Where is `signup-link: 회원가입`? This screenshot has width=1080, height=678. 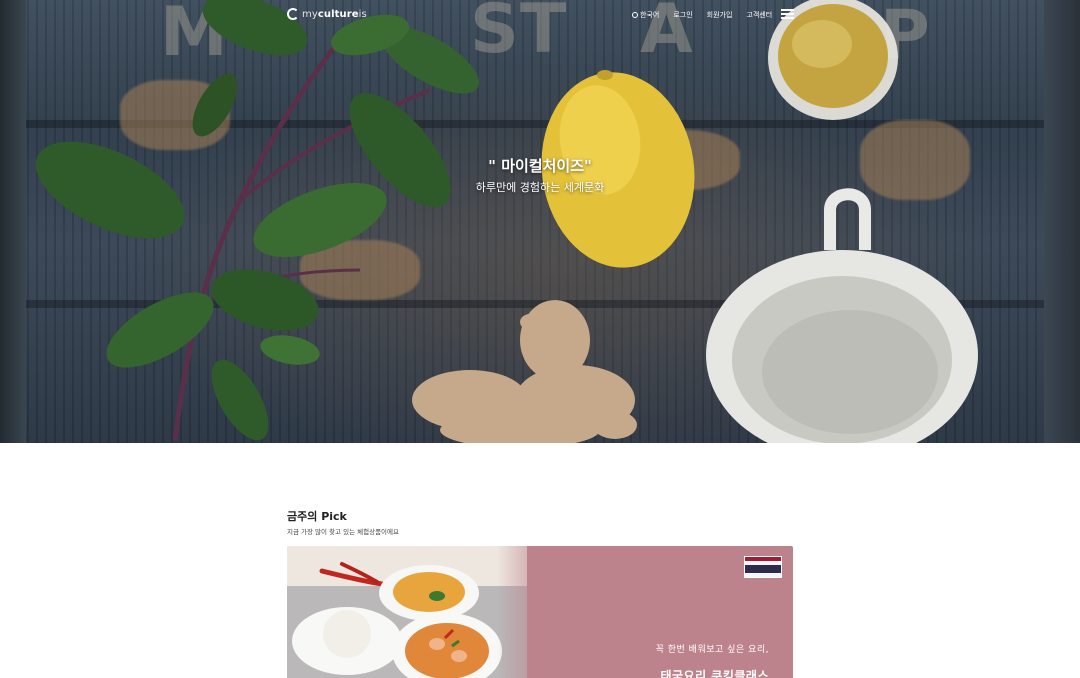 signup-link: 회원가입 is located at coordinates (720, 15).